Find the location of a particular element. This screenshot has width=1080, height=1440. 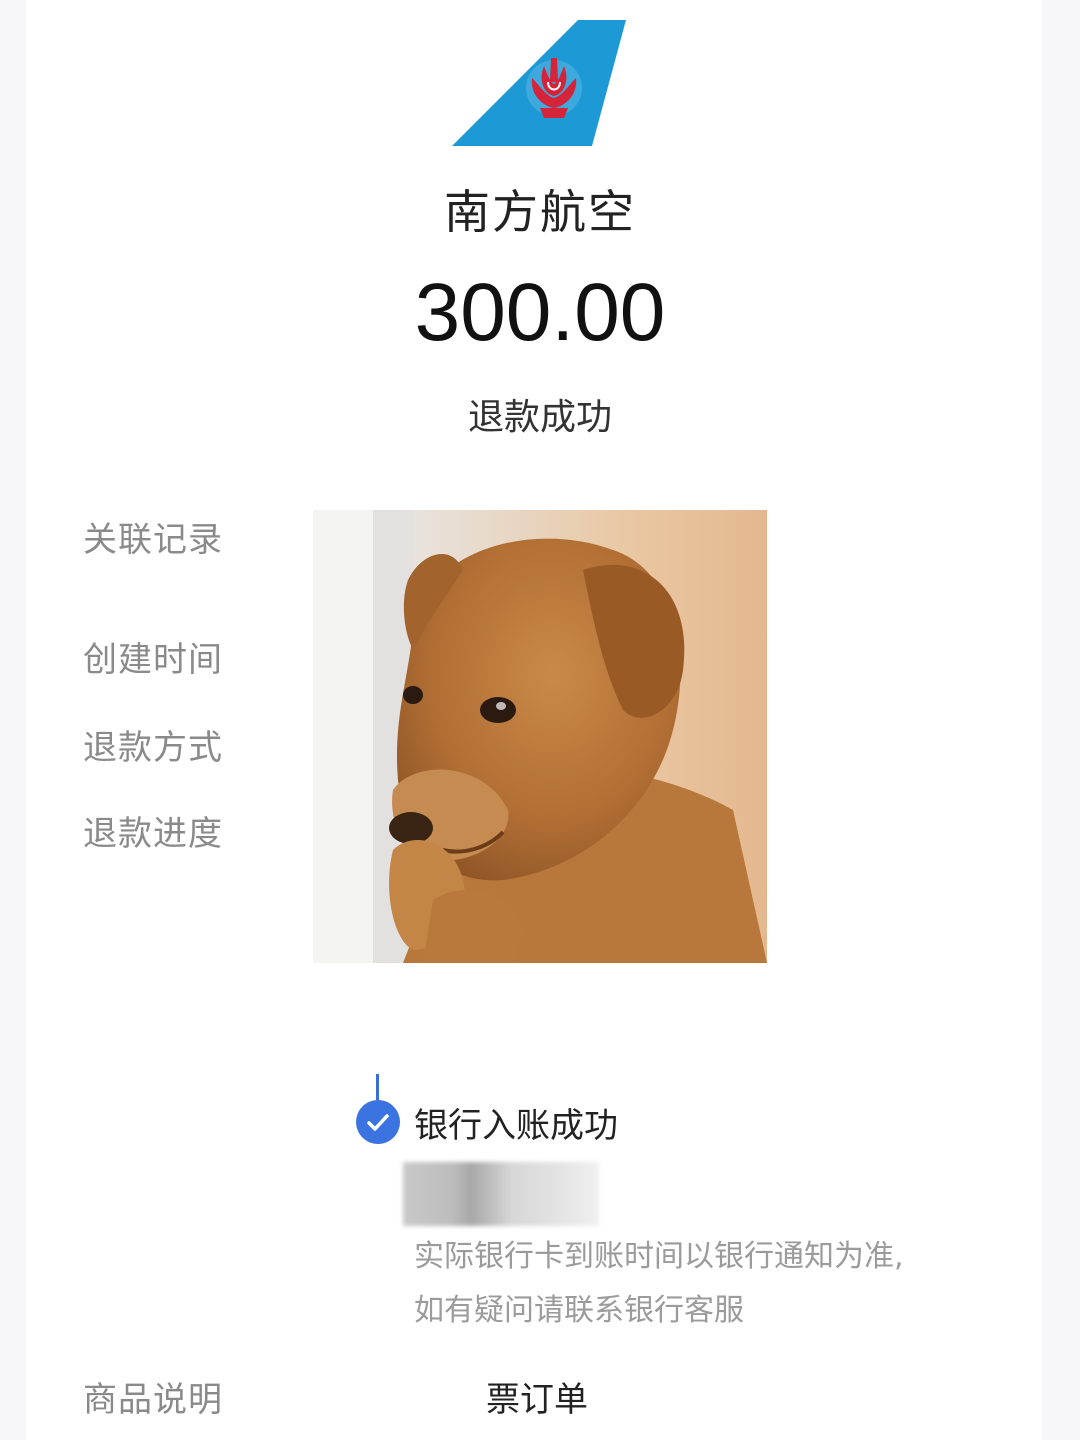

sad-dog-image is located at coordinates (540, 736).